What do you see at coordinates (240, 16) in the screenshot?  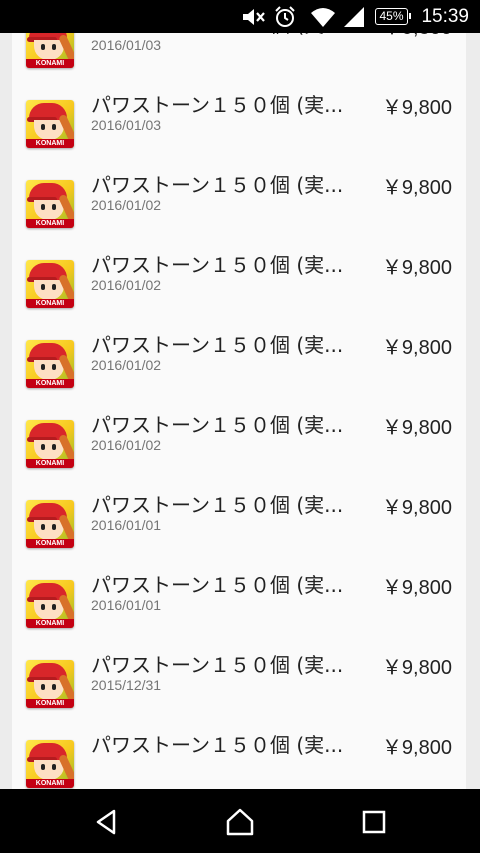 I see `status-bar: 45% 15:39` at bounding box center [240, 16].